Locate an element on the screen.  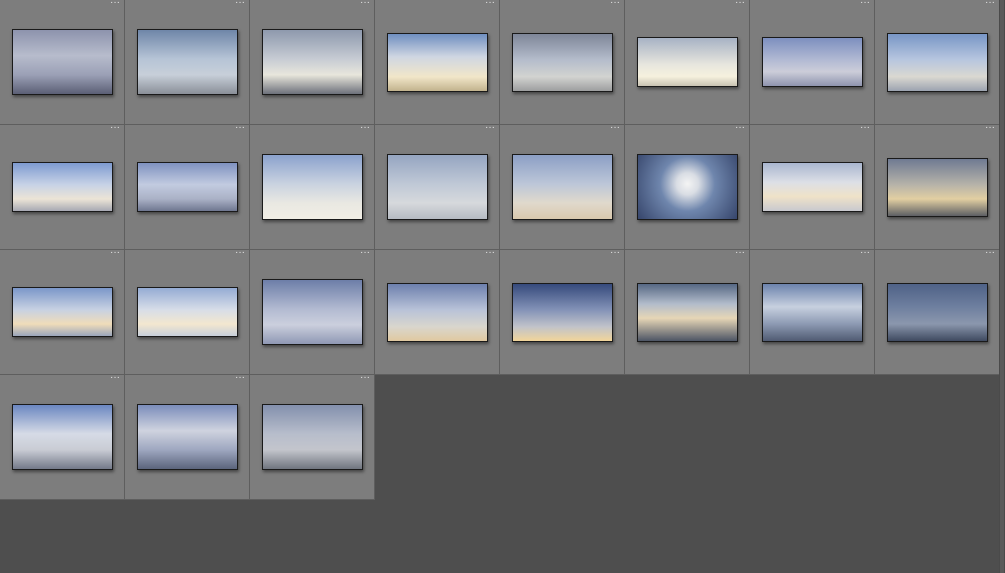
scrollbar-thumb is located at coordinates (1002, 286).